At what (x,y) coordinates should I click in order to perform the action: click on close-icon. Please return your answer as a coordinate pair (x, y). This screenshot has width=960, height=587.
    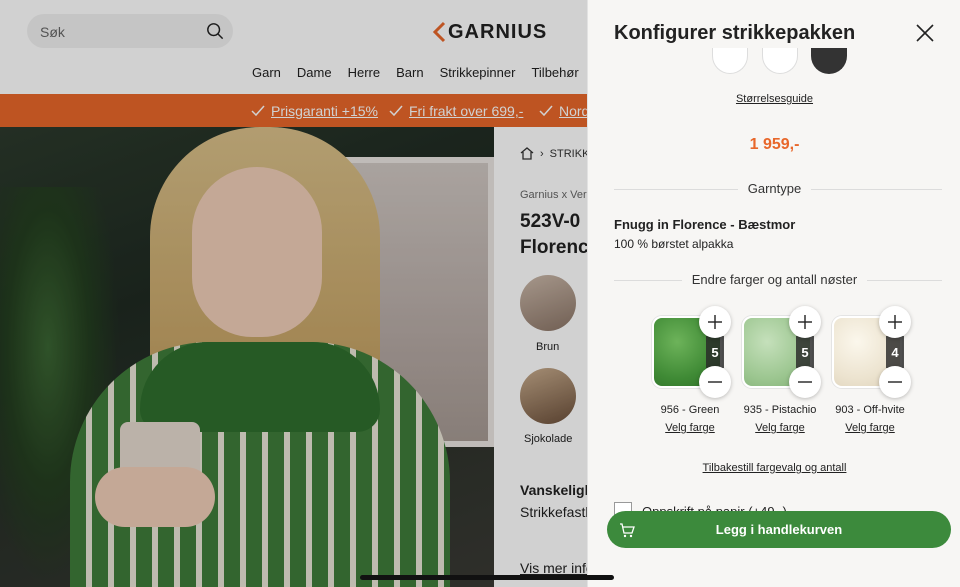
    Looking at the image, I should click on (925, 33).